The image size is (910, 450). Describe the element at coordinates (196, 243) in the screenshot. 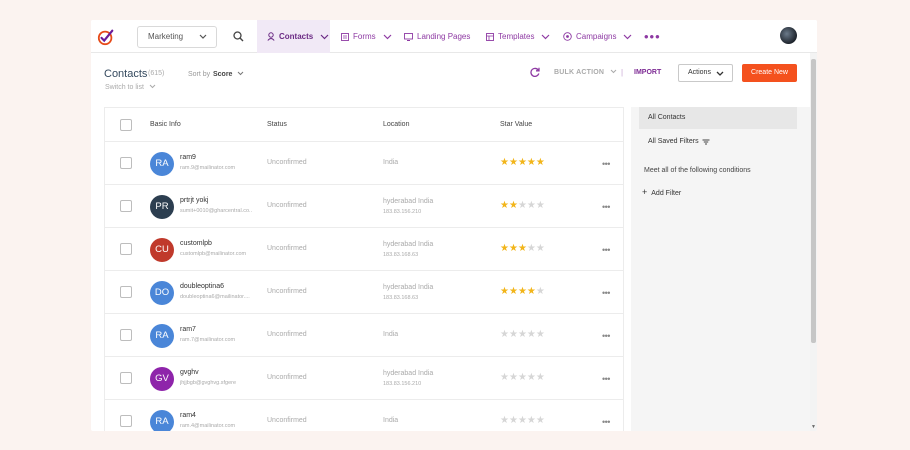

I see `contact-name: customlpb` at that location.